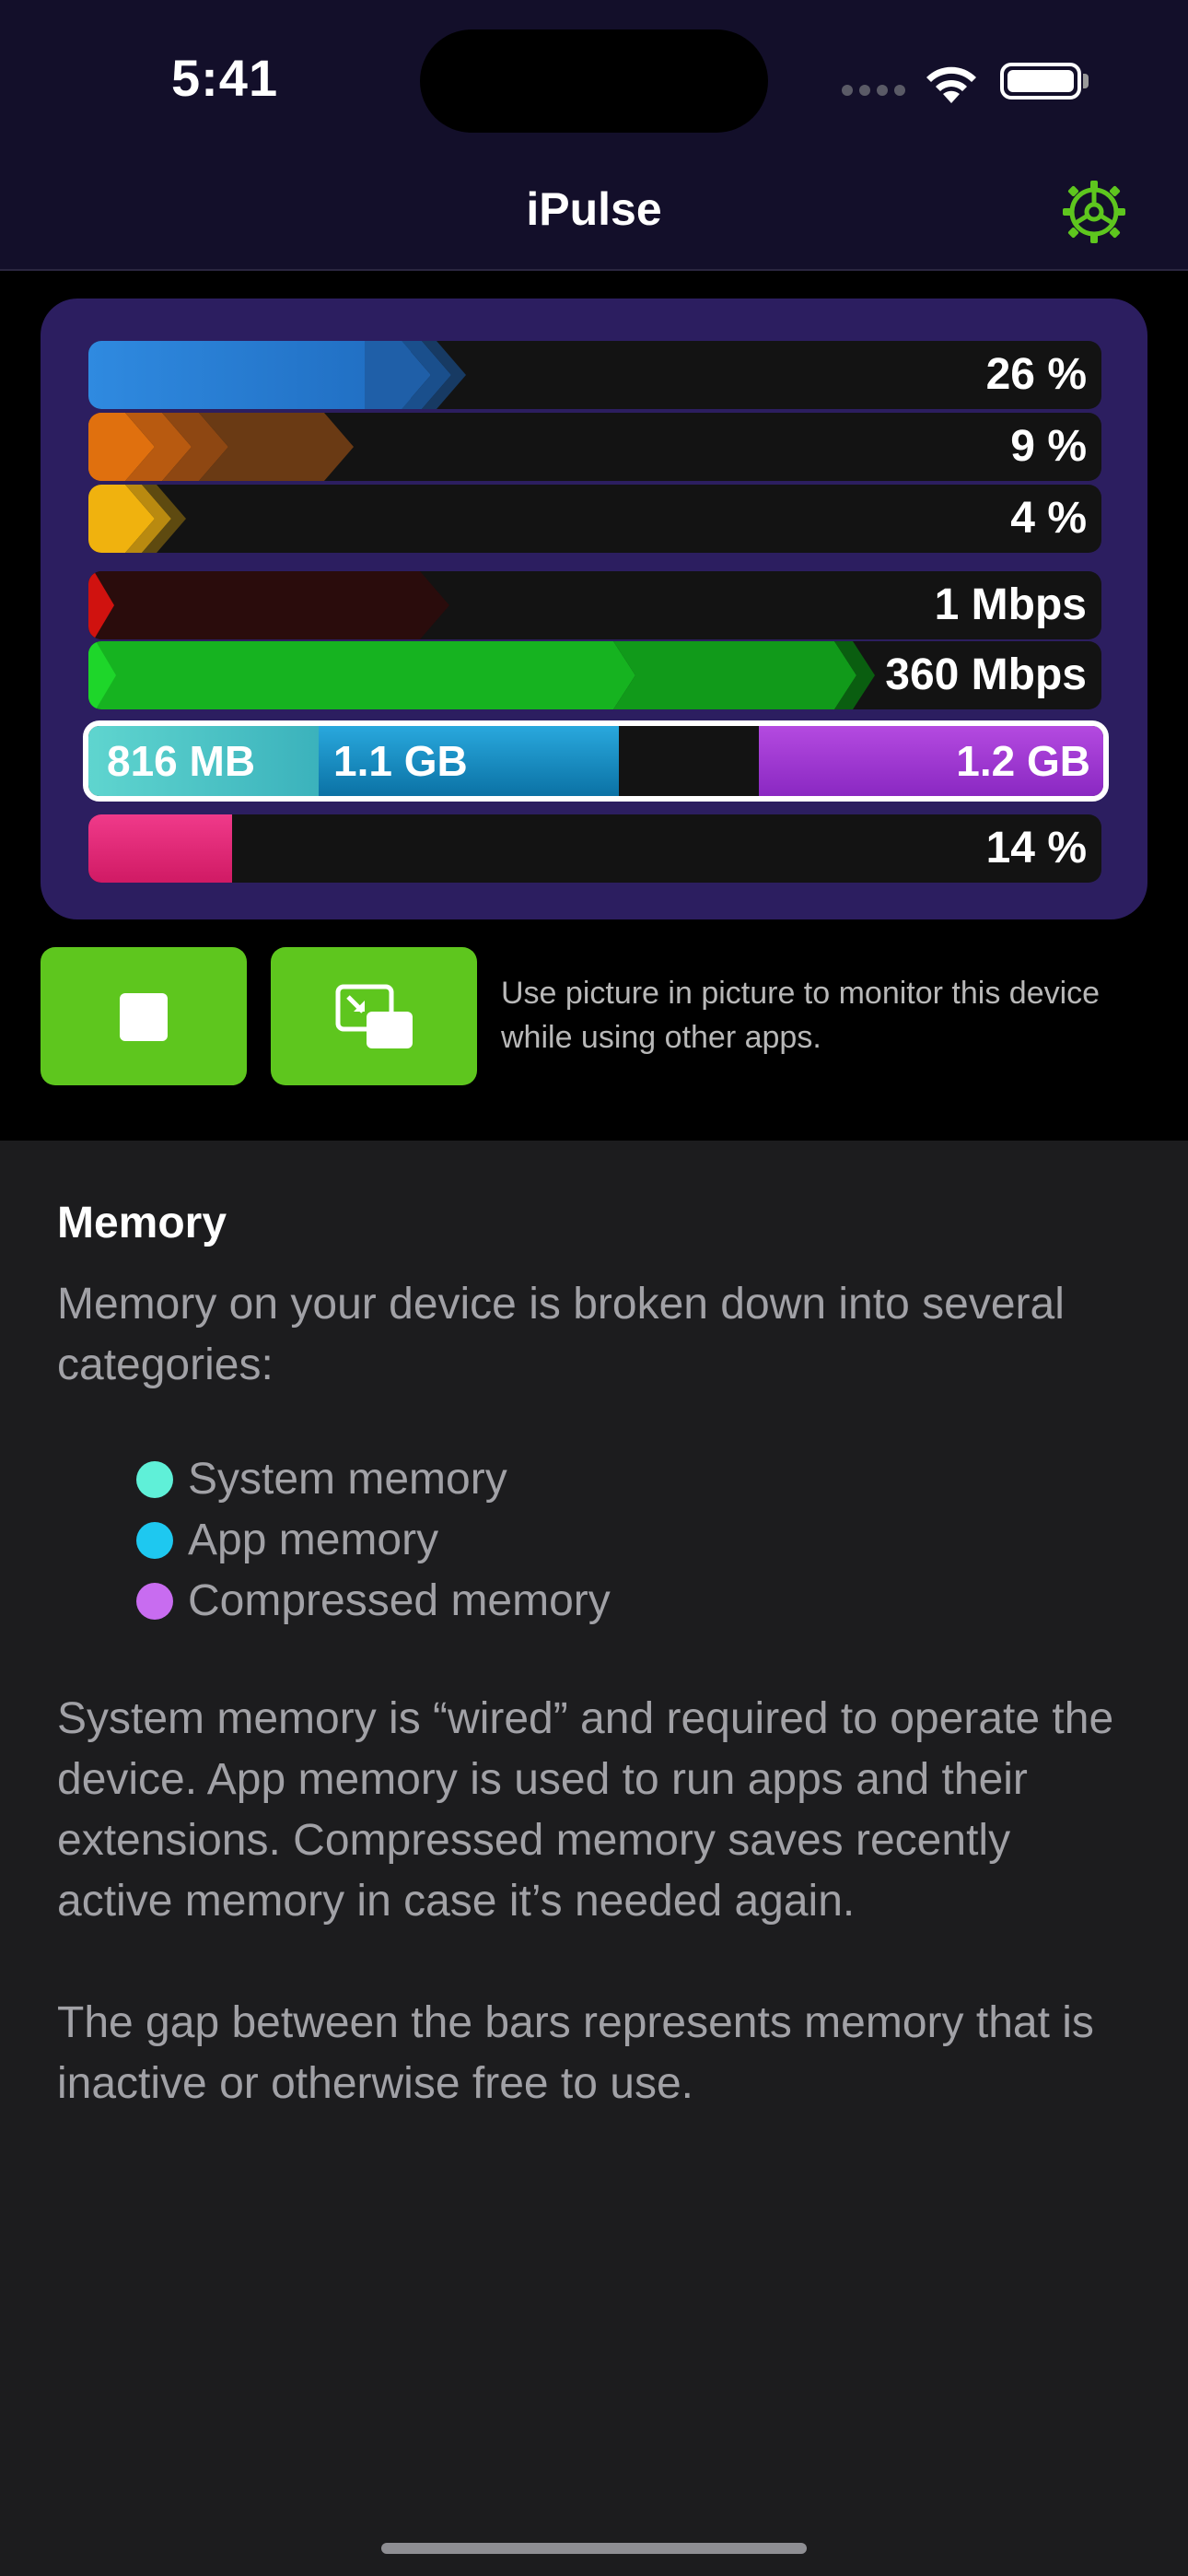 The height and width of the screenshot is (2576, 1188). Describe the element at coordinates (347, 1479) in the screenshot. I see `legend-label: System memory` at that location.